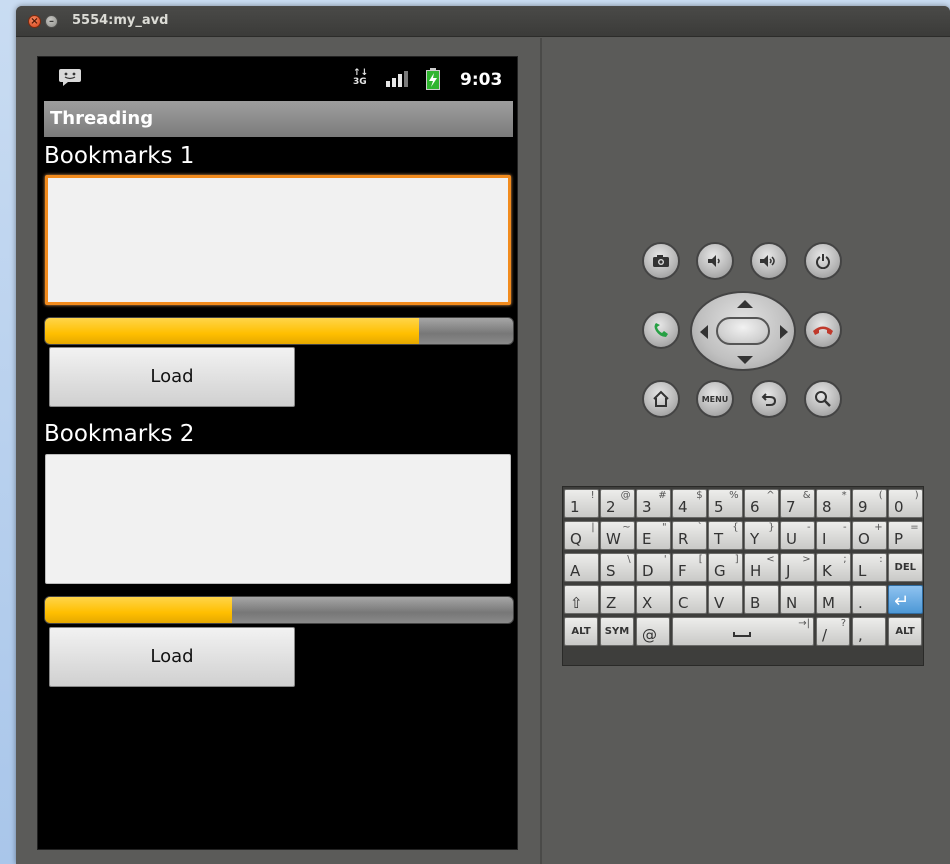  I want to click on back-button, so click(769, 399).